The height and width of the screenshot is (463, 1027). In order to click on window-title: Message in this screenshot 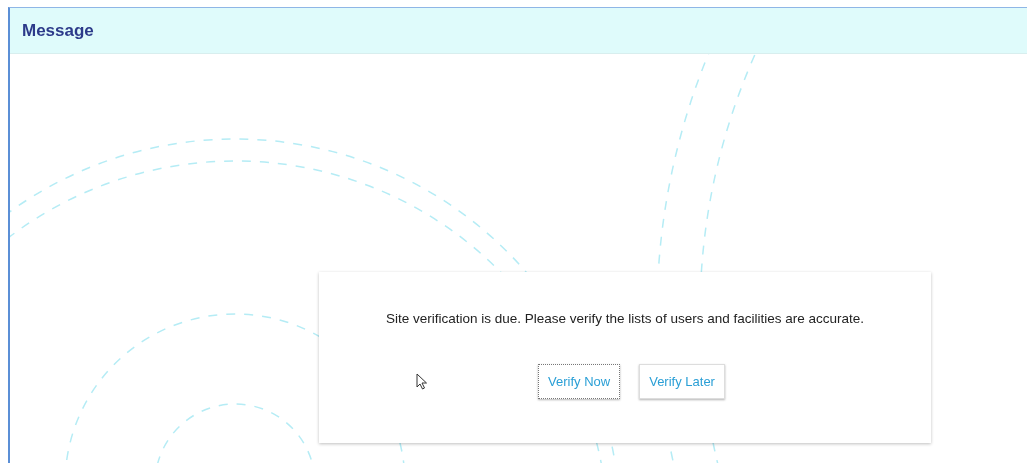, I will do `click(58, 30)`.